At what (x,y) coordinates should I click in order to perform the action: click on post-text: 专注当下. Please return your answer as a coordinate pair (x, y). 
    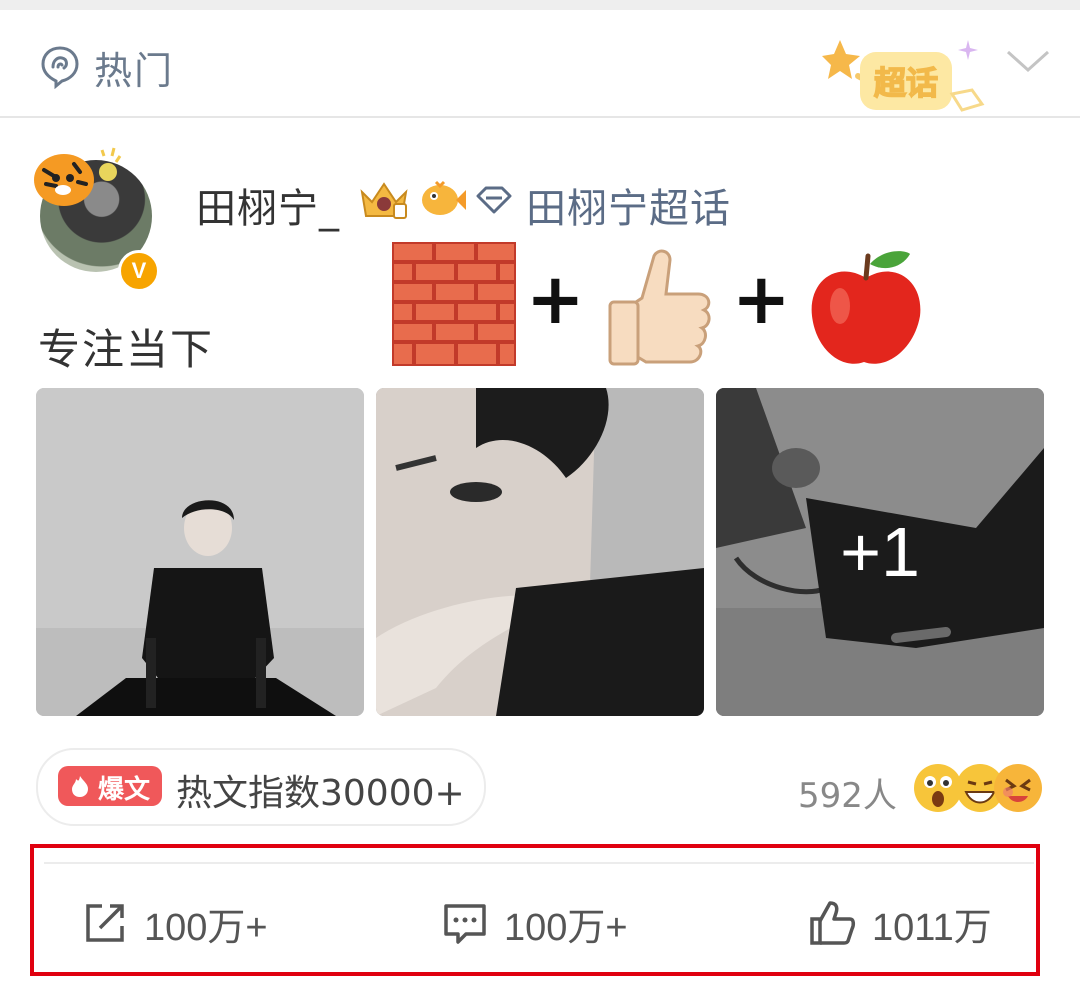
    Looking at the image, I should click on (126, 349).